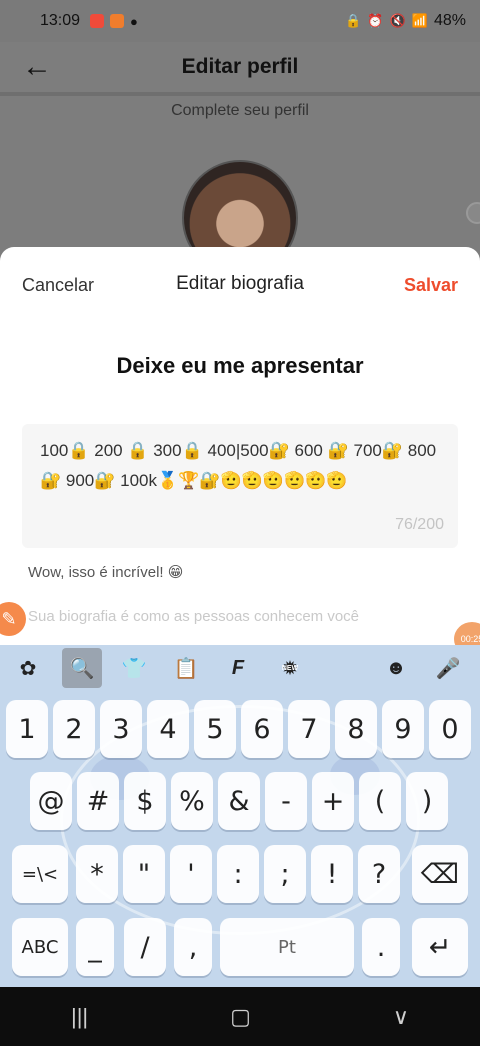 This screenshot has height=1046, width=480. Describe the element at coordinates (37, 67) in the screenshot. I see `back-arrow-icon: ←` at that location.